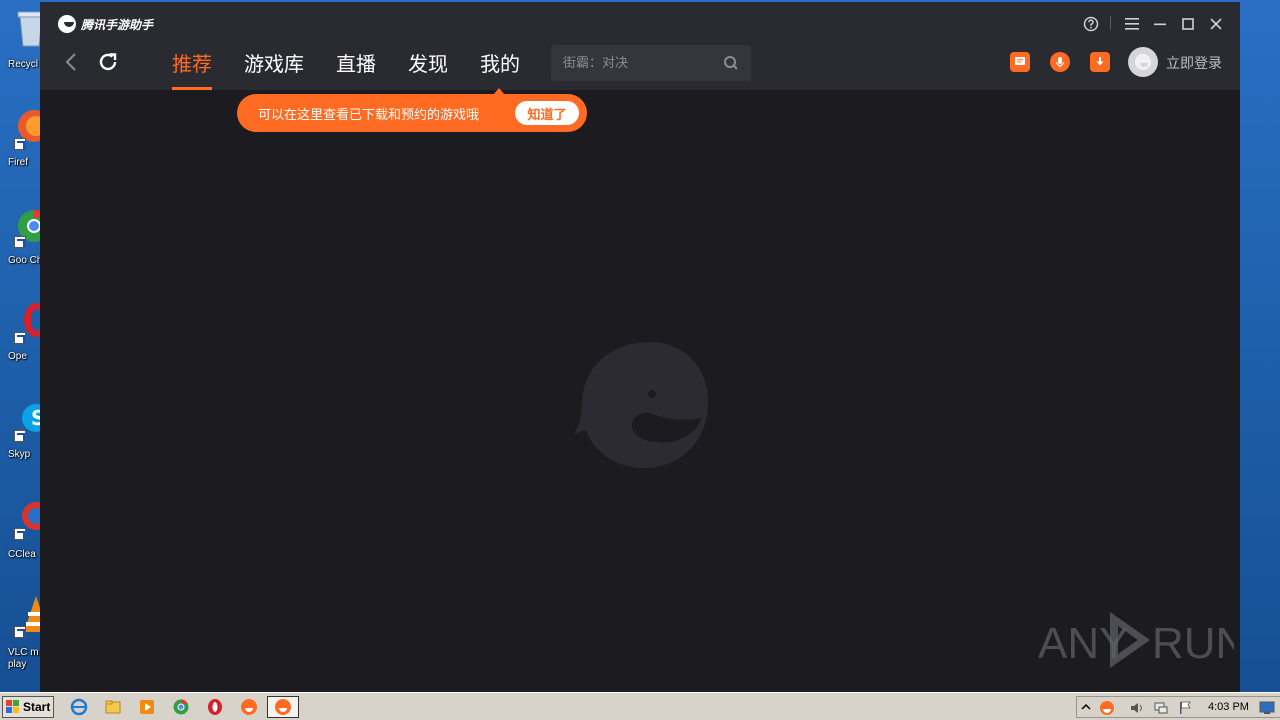 The image size is (1280, 720). I want to click on refresh-button, so click(108, 62).